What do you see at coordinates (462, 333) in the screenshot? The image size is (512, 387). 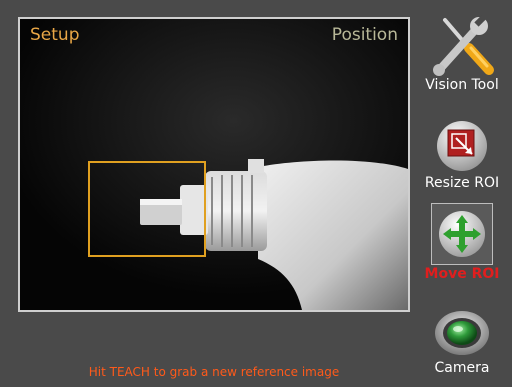 I see `camera-lens-icon` at bounding box center [462, 333].